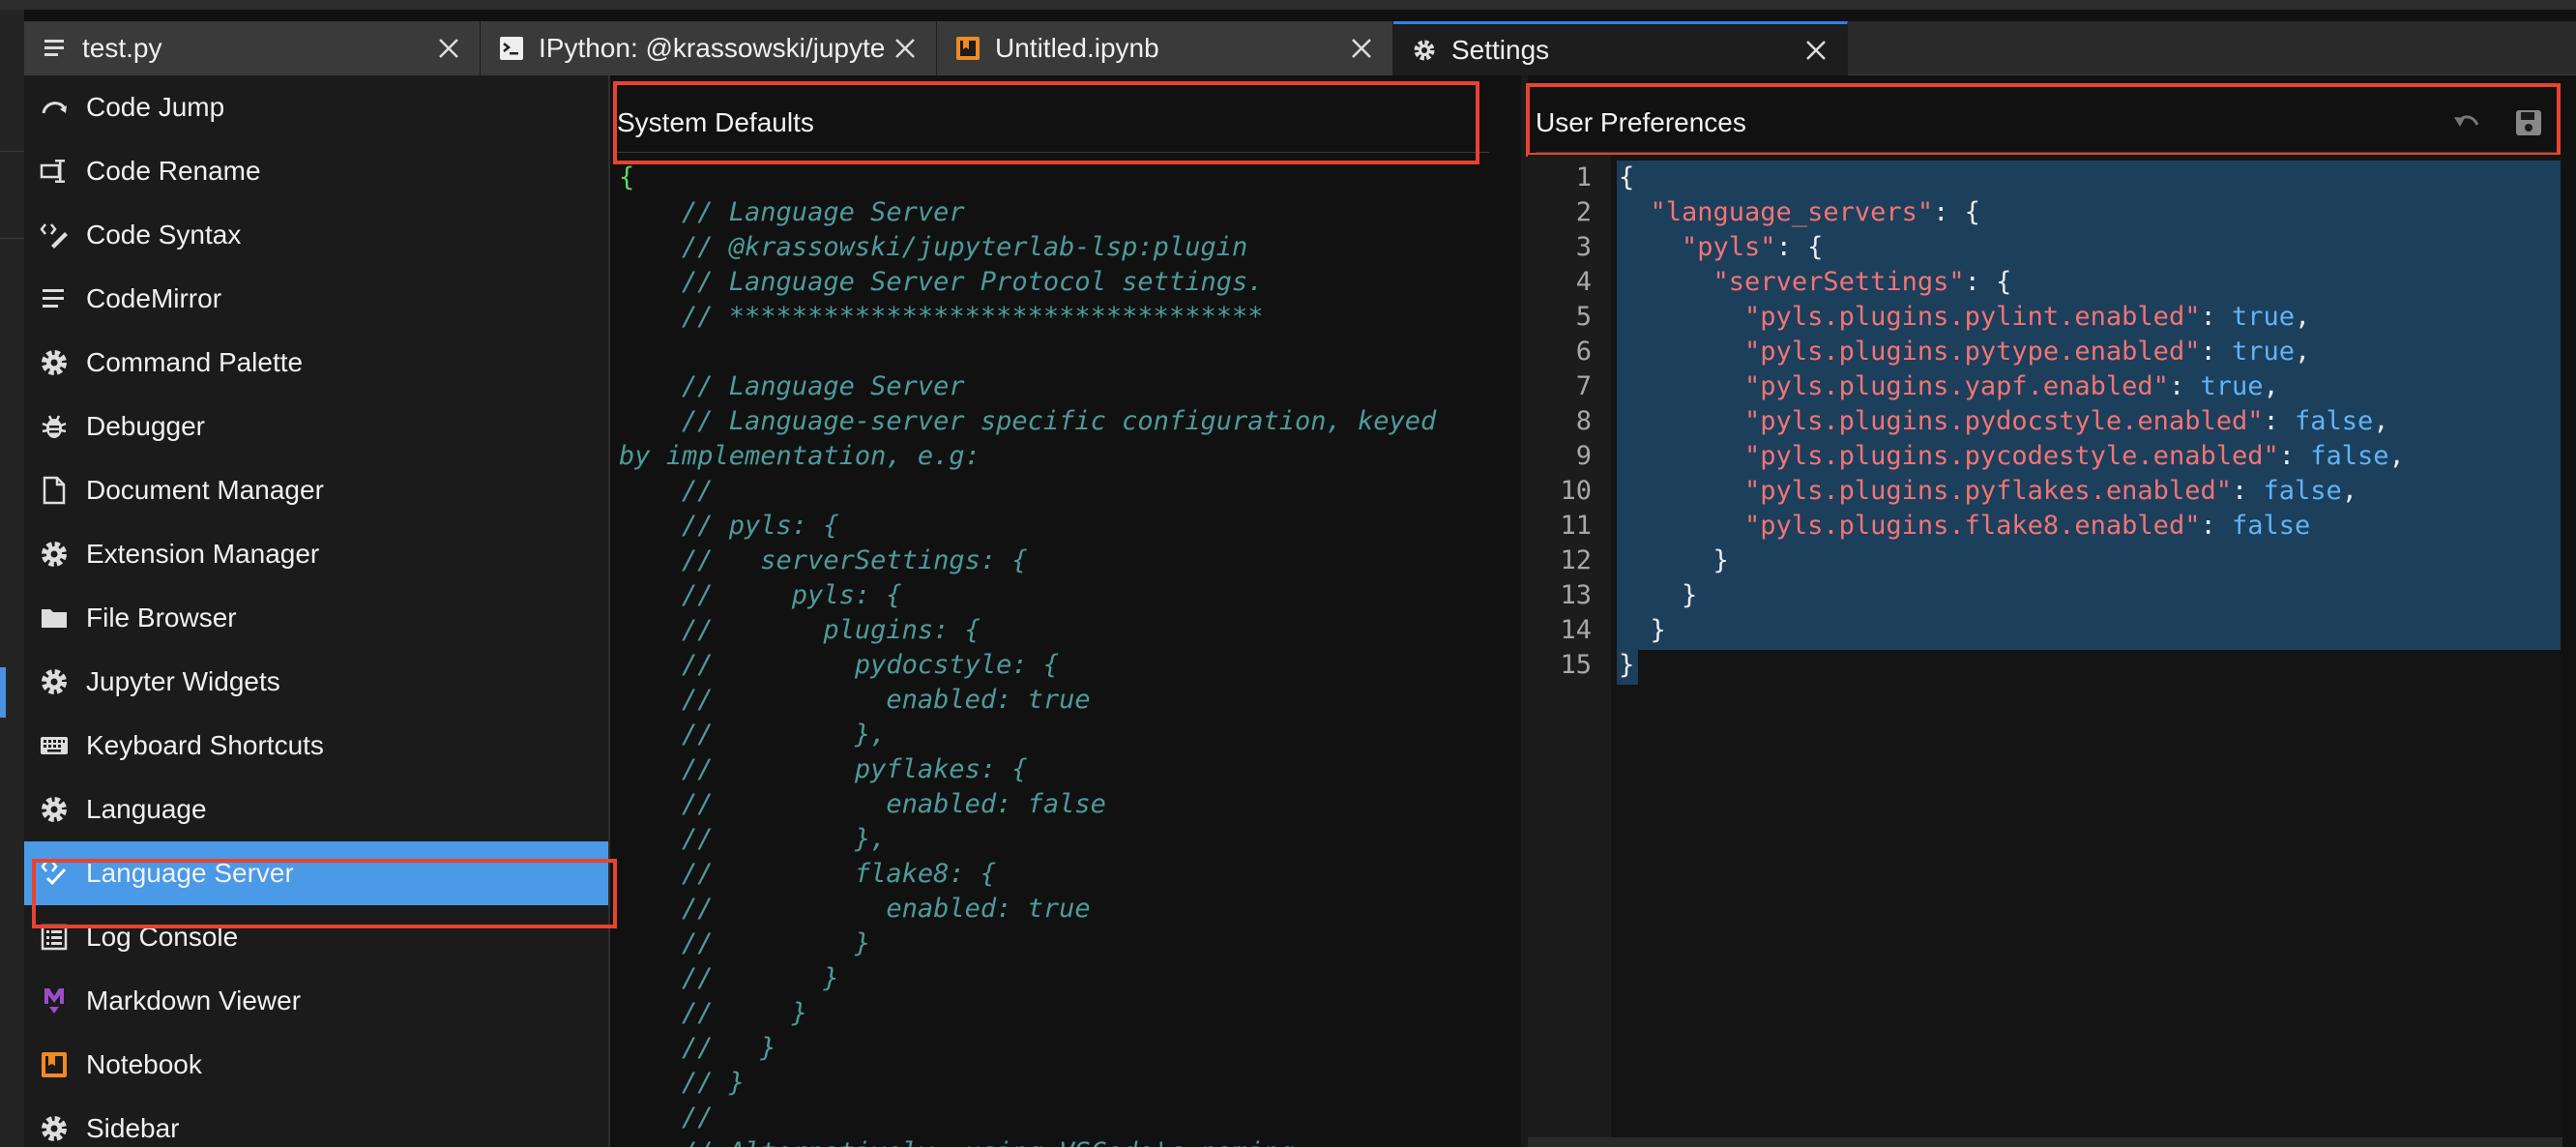 This screenshot has width=2576, height=1147. Describe the element at coordinates (1576, 491) in the screenshot. I see `line-number: 10` at that location.